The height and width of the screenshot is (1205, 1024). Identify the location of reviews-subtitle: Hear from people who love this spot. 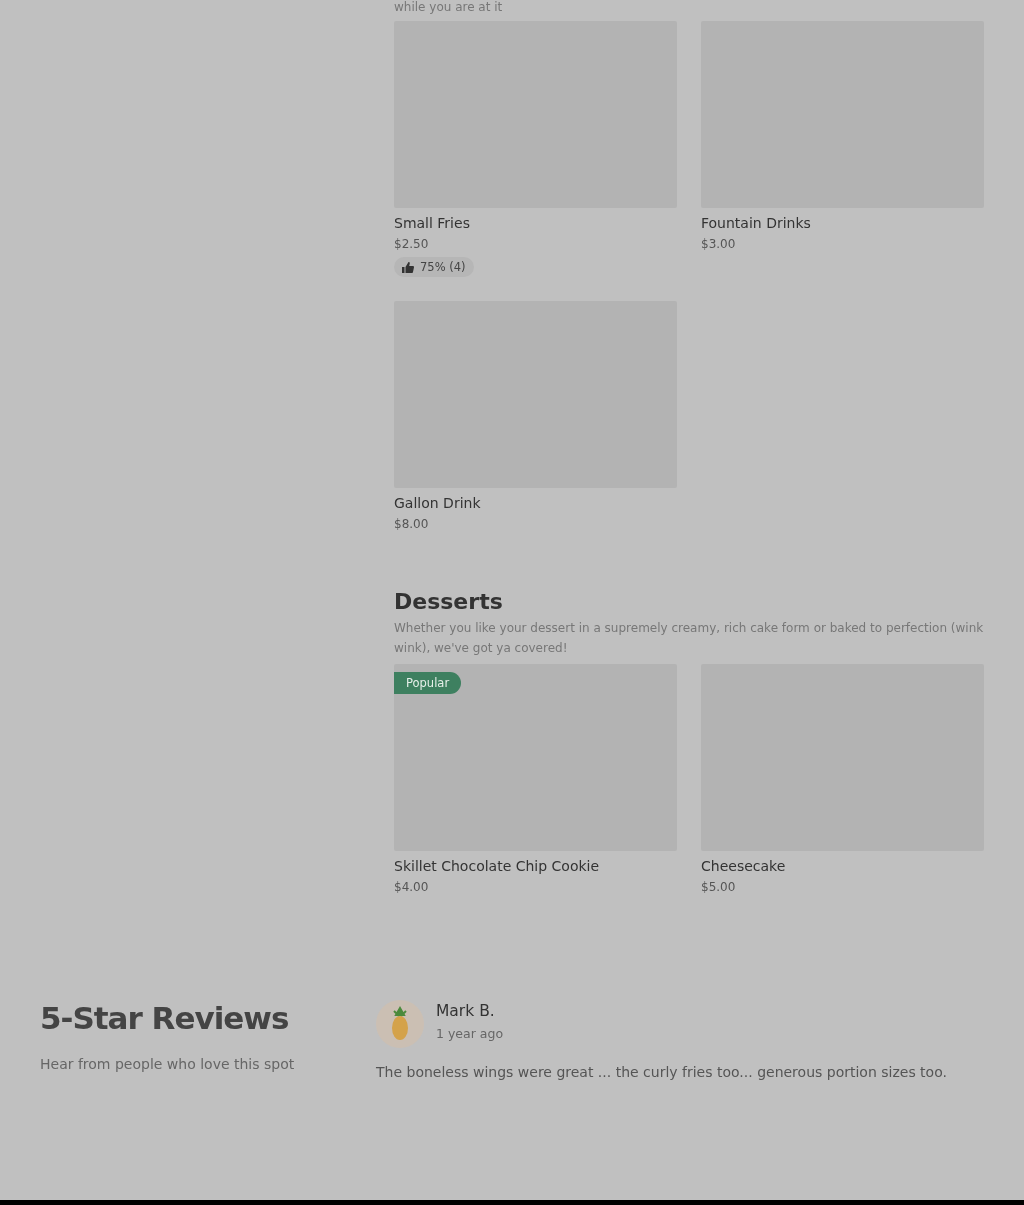
(168, 1064).